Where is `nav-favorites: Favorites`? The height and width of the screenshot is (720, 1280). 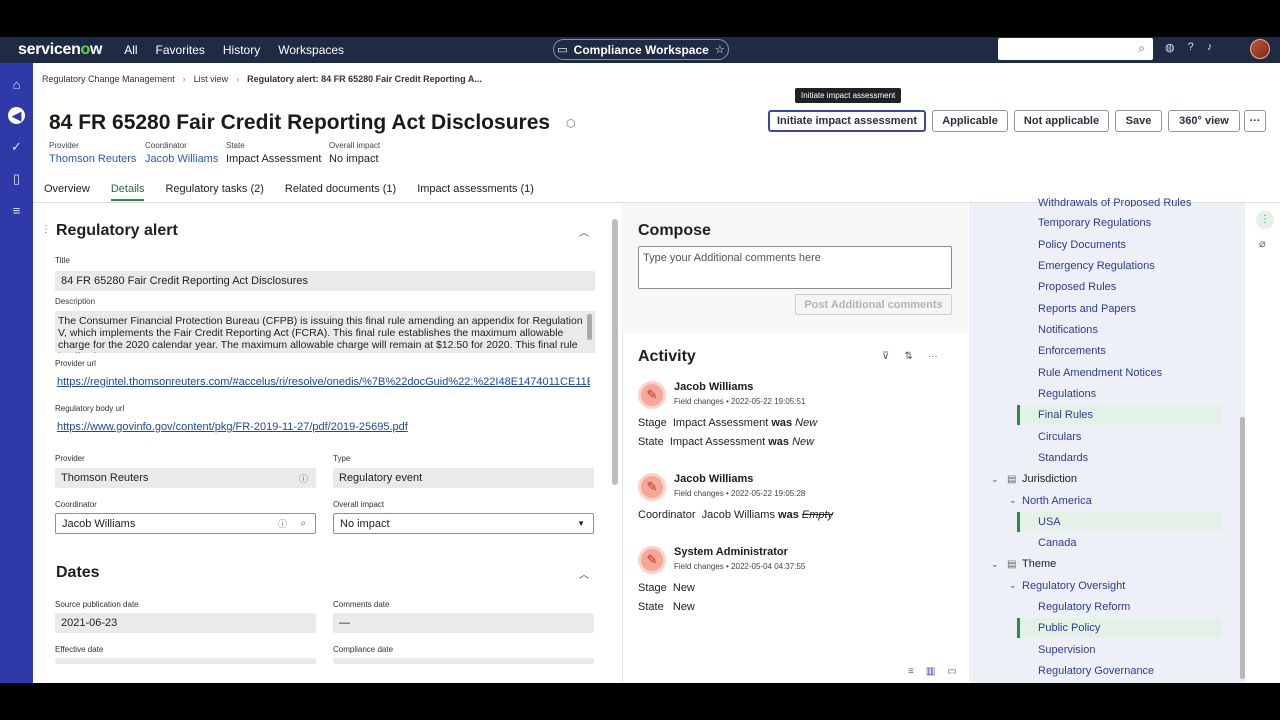
nav-favorites: Favorites is located at coordinates (180, 50).